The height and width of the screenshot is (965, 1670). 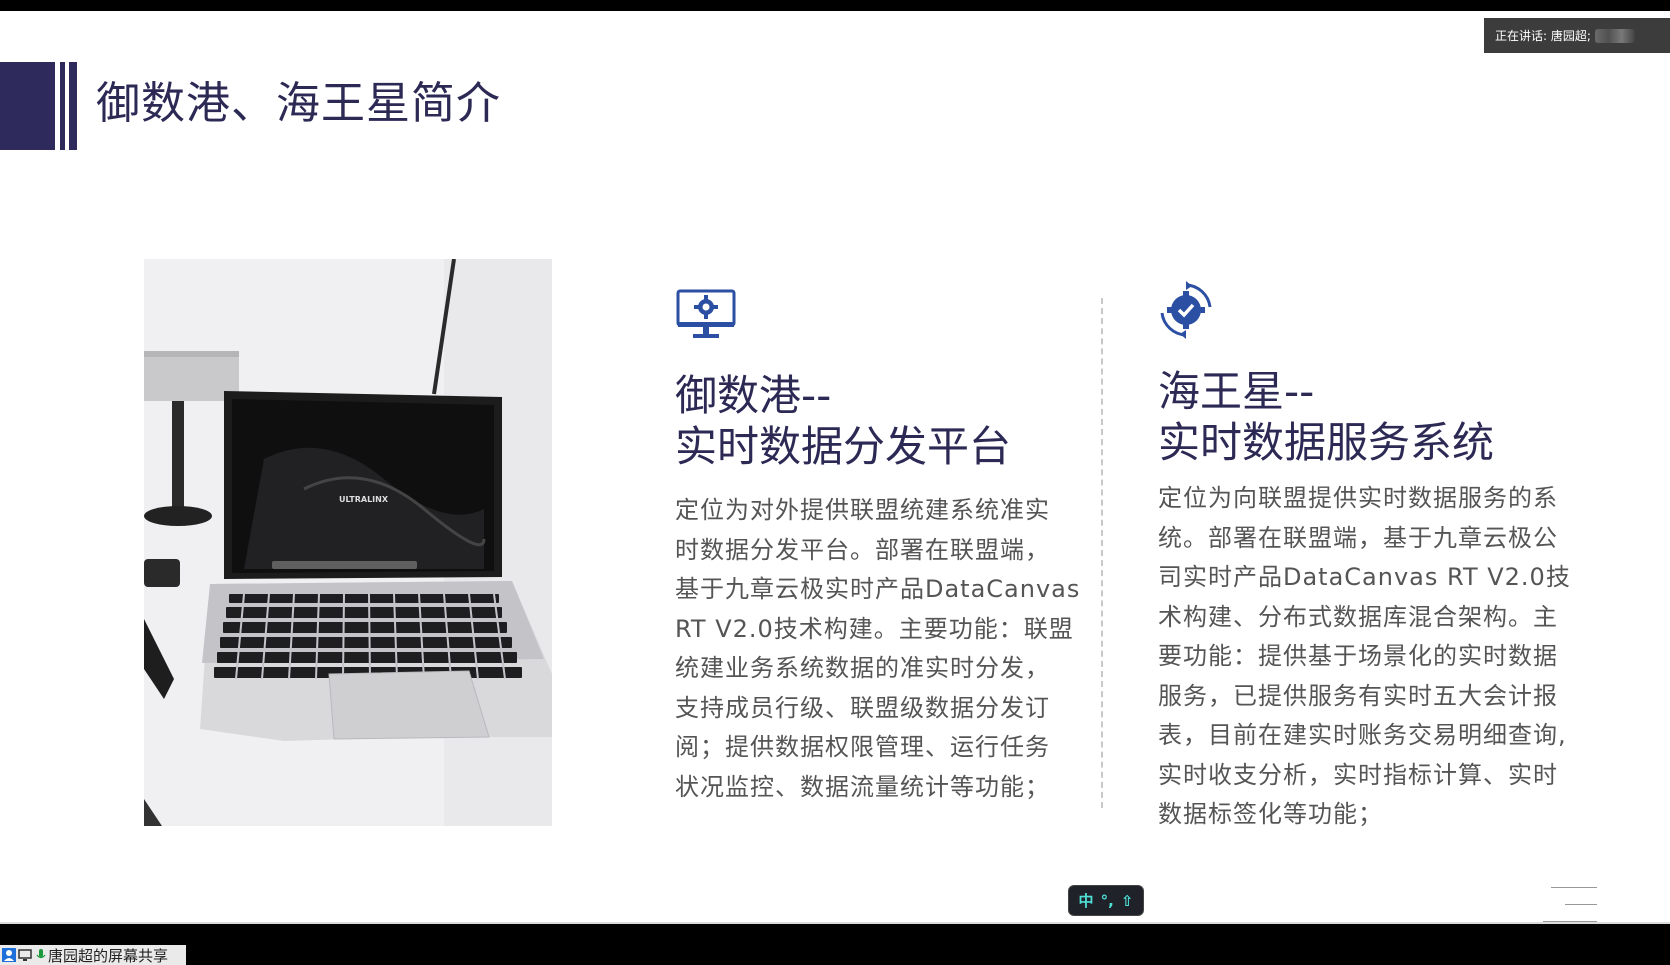 I want to click on left-heading-line1: 御数港--, so click(x=753, y=395).